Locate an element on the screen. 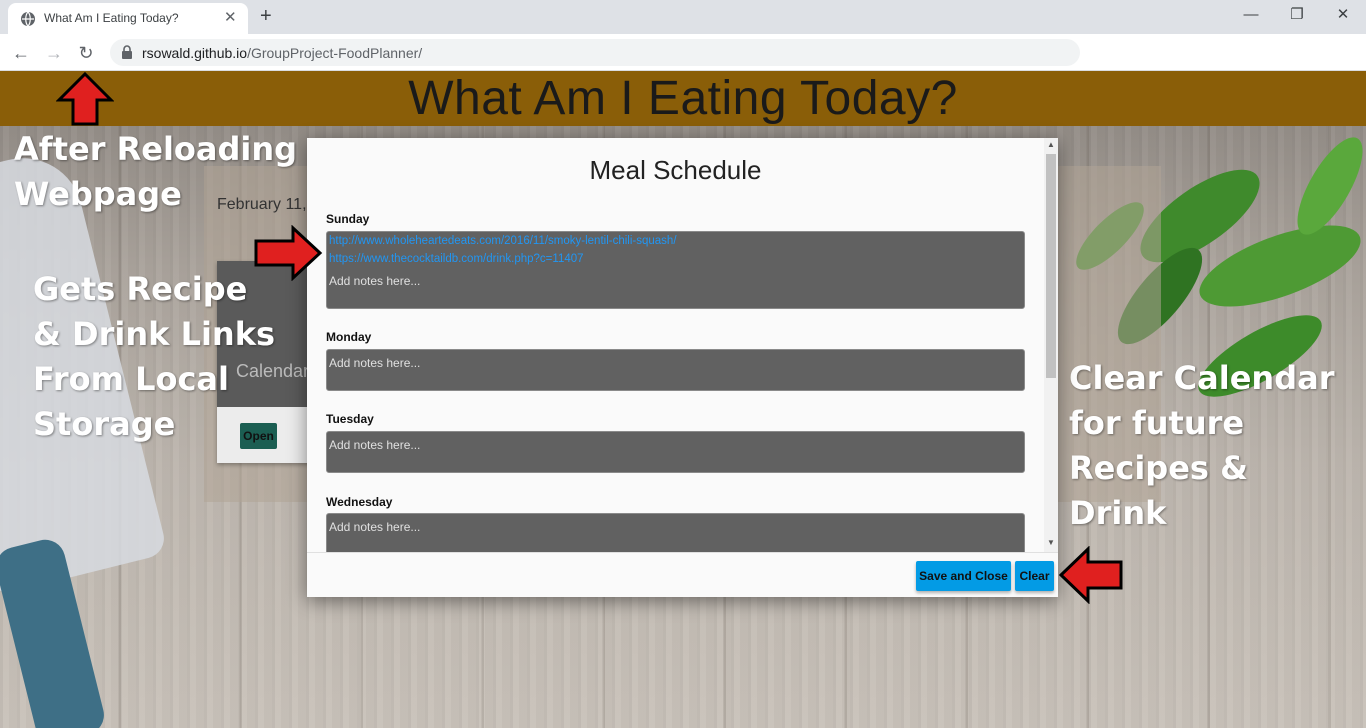  day-label-tuesday: Tuesday is located at coordinates (350, 419).